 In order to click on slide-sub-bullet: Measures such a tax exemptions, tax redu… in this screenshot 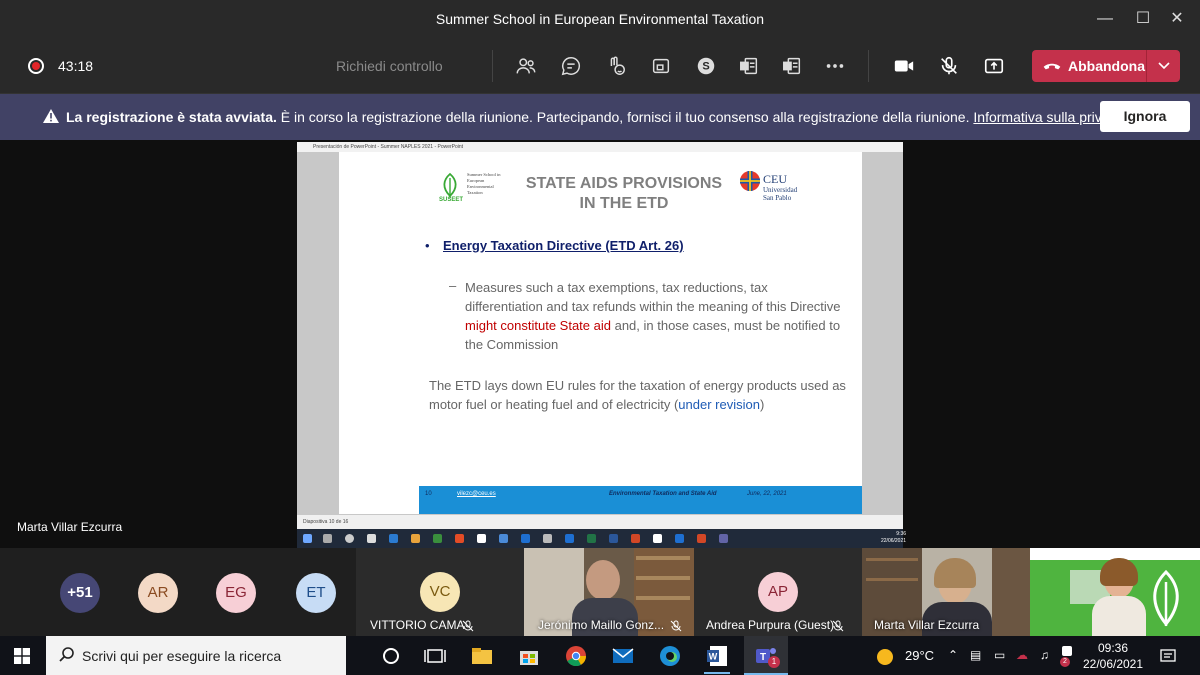, I will do `click(655, 316)`.